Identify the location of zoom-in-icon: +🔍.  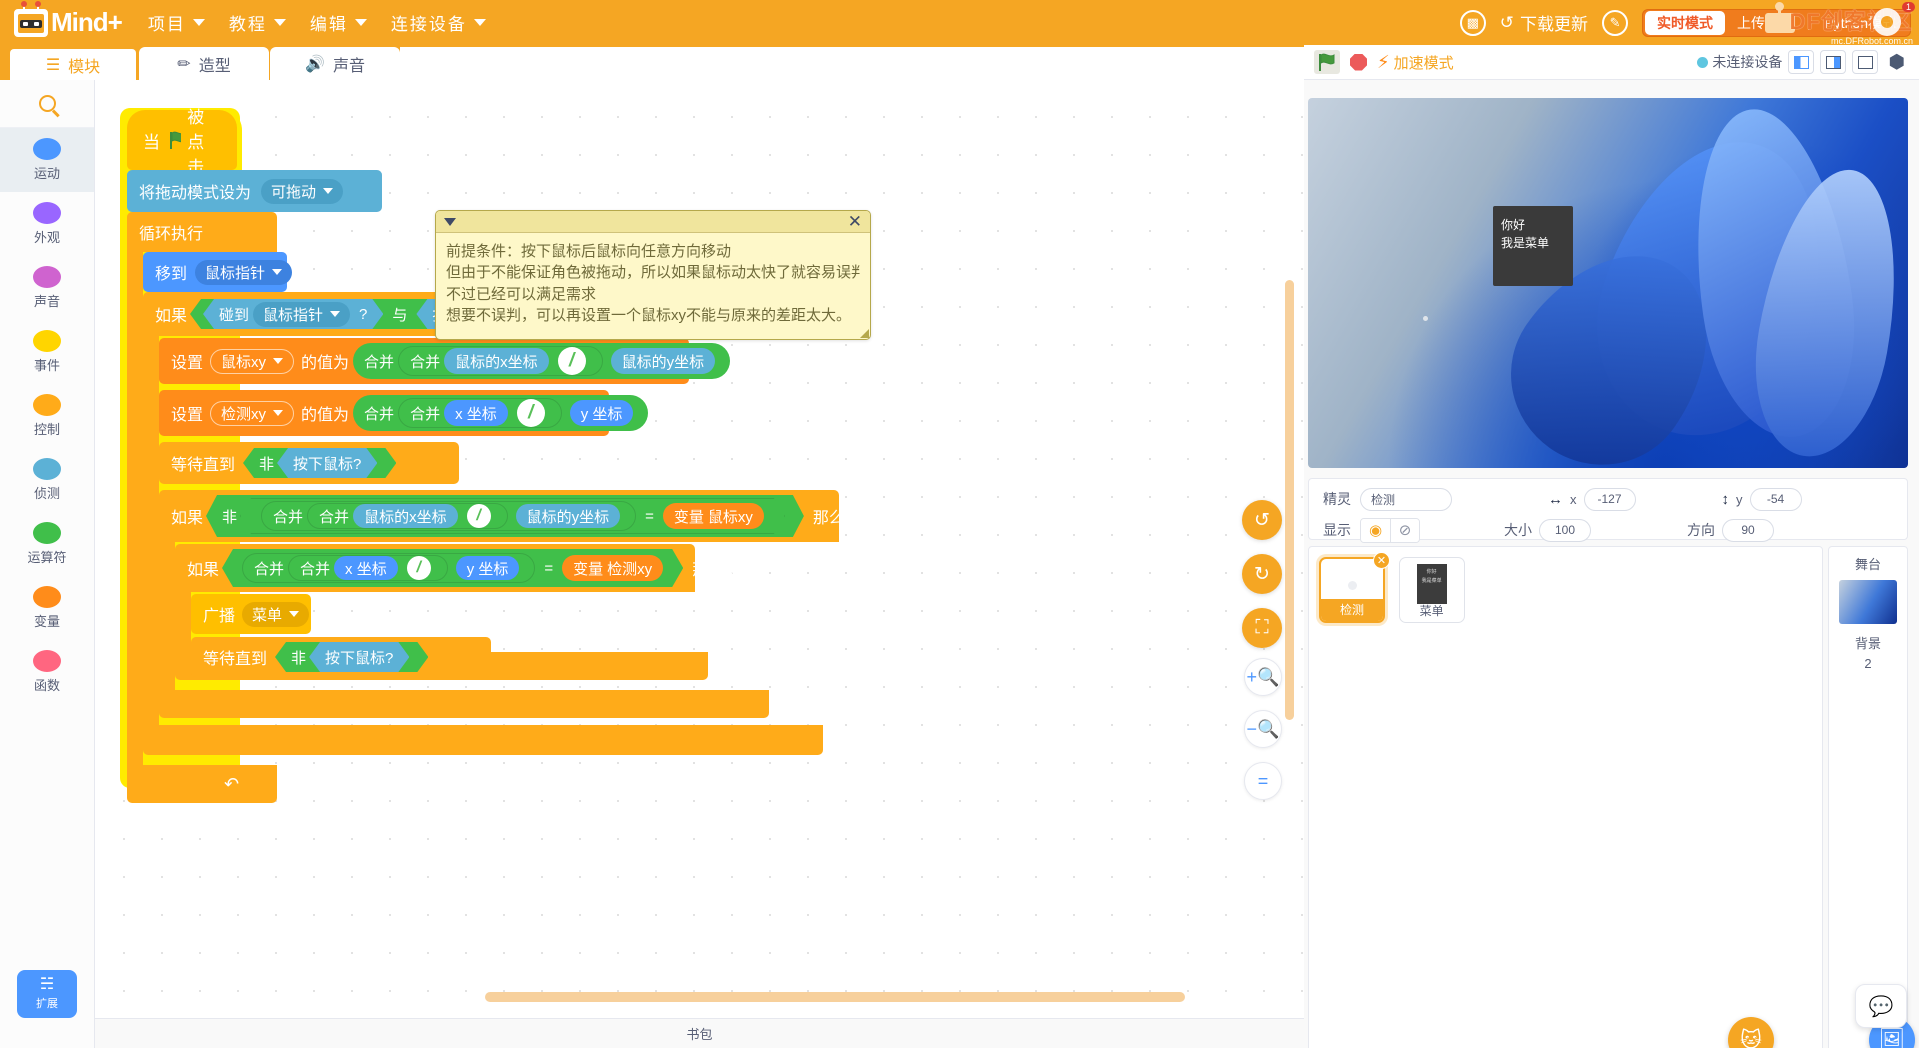
(1263, 677).